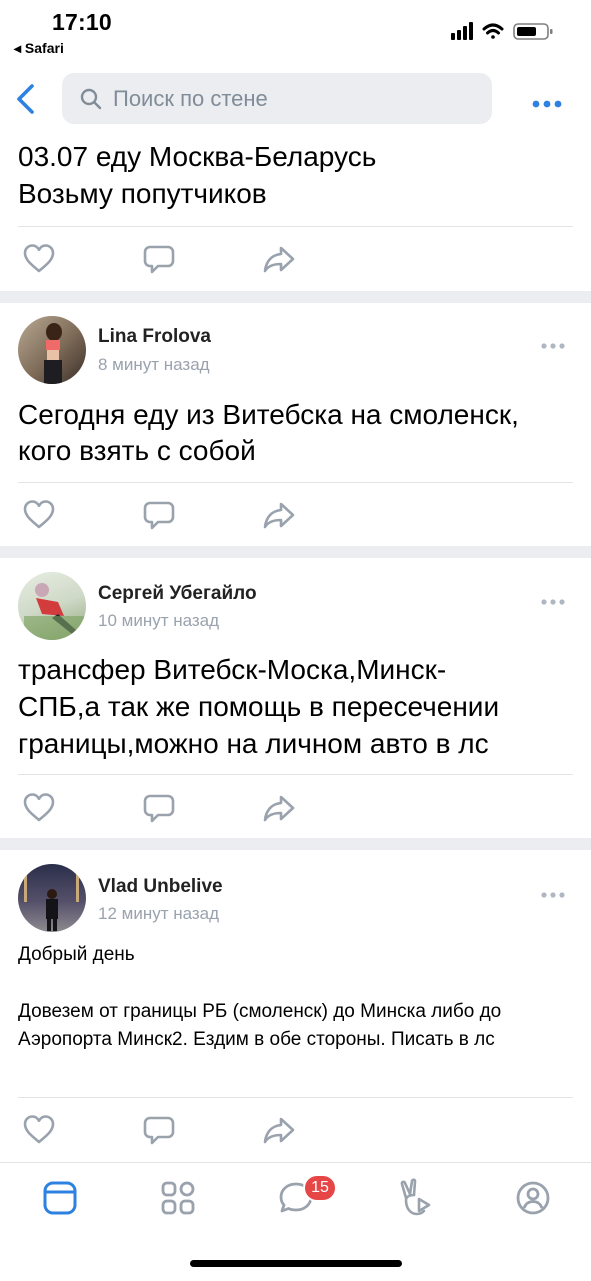 This screenshot has width=591, height=1281. I want to click on wall-search-input: Поиск по стене, so click(277, 98).